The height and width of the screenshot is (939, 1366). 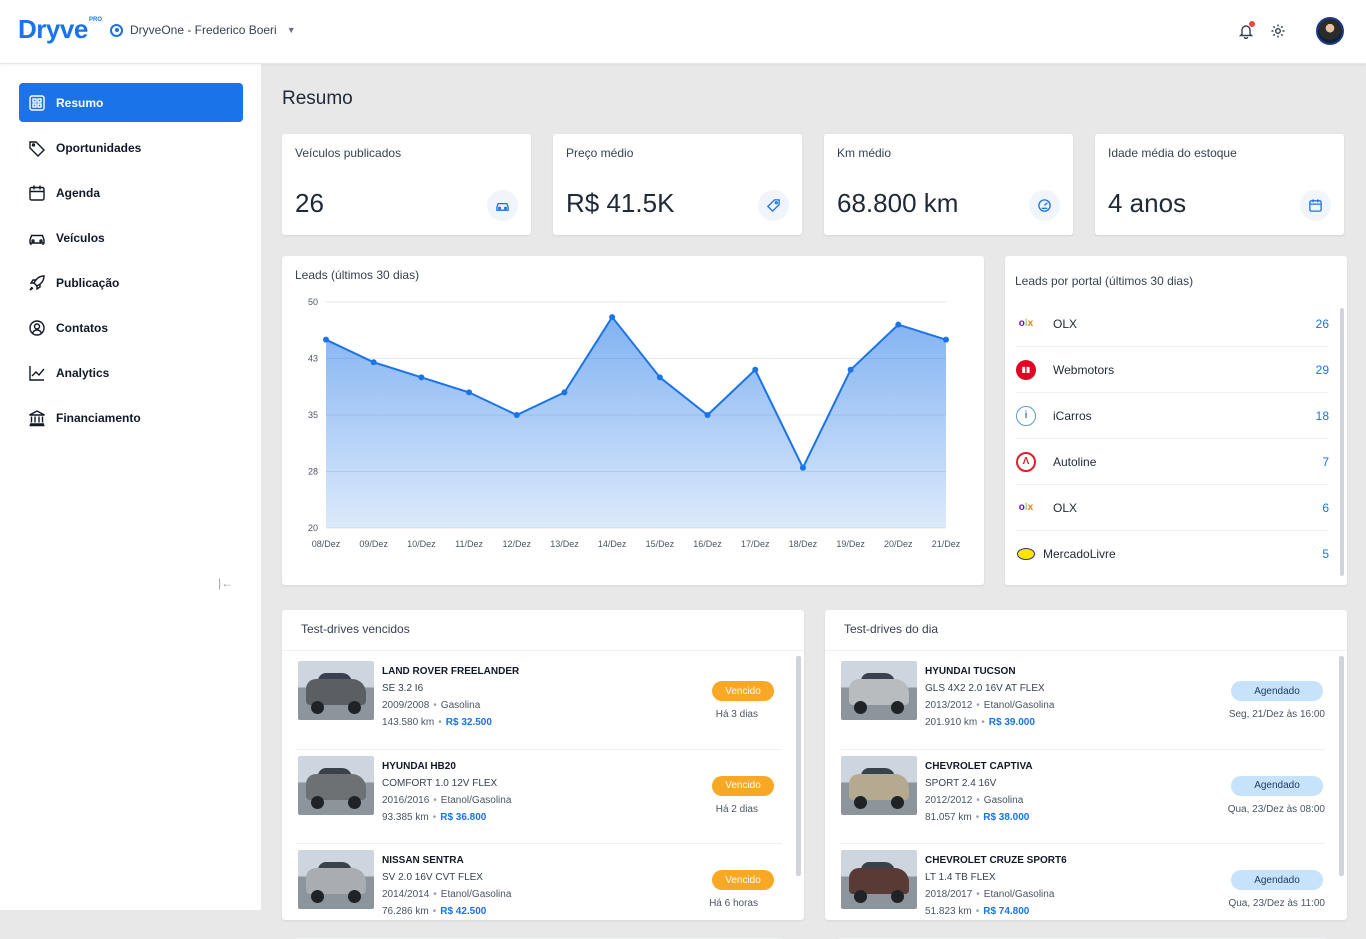 What do you see at coordinates (1246, 30) in the screenshot?
I see `notifications-bell-icon` at bounding box center [1246, 30].